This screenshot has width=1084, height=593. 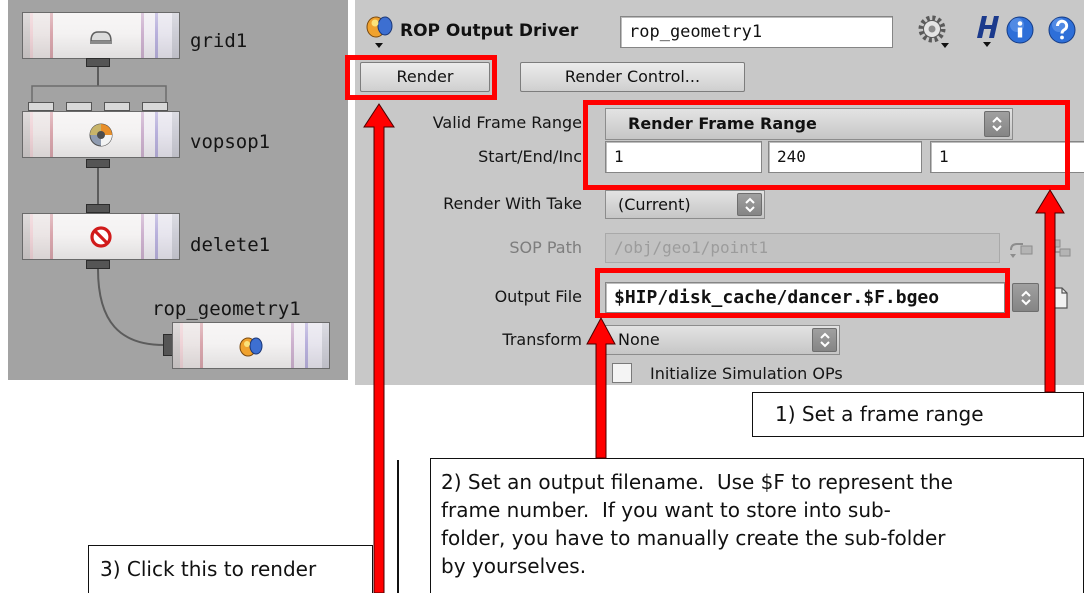 I want to click on arrow-to-render-button, so click(x=379, y=348).